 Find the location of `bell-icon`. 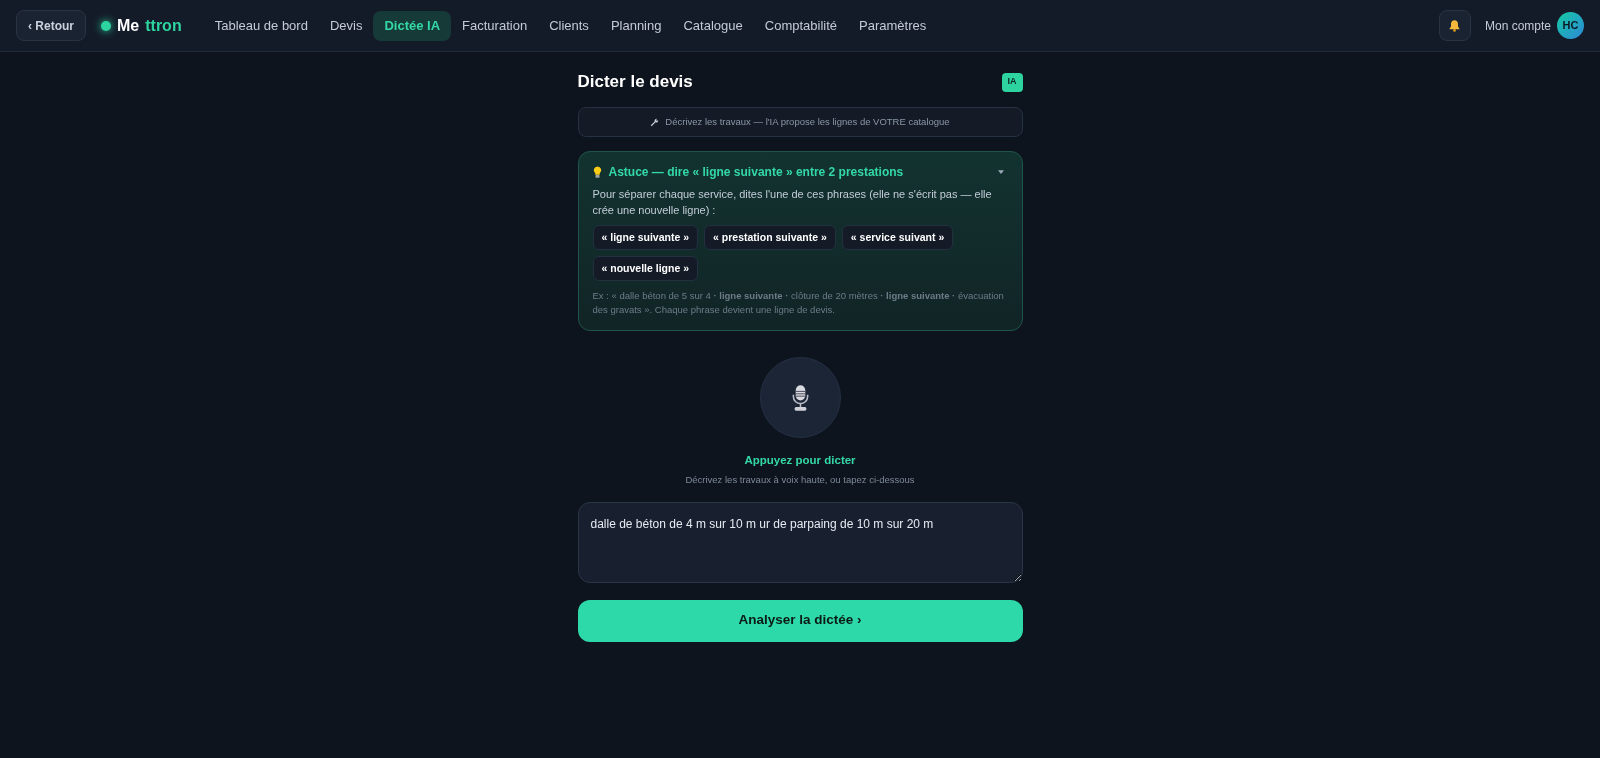

bell-icon is located at coordinates (1455, 25).